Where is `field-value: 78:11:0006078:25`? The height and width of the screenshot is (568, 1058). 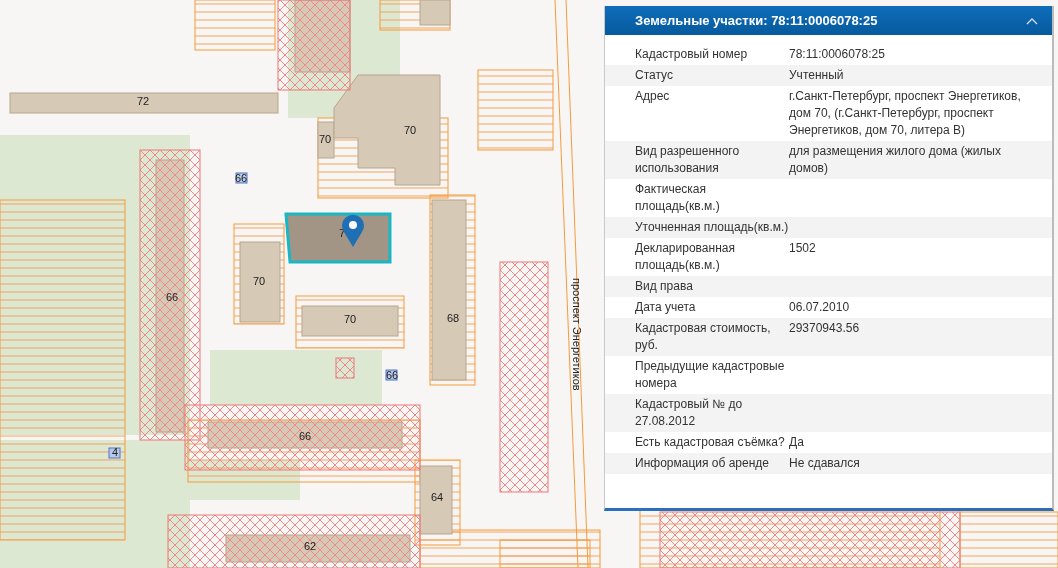
field-value: 78:11:0006078:25 is located at coordinates (837, 54).